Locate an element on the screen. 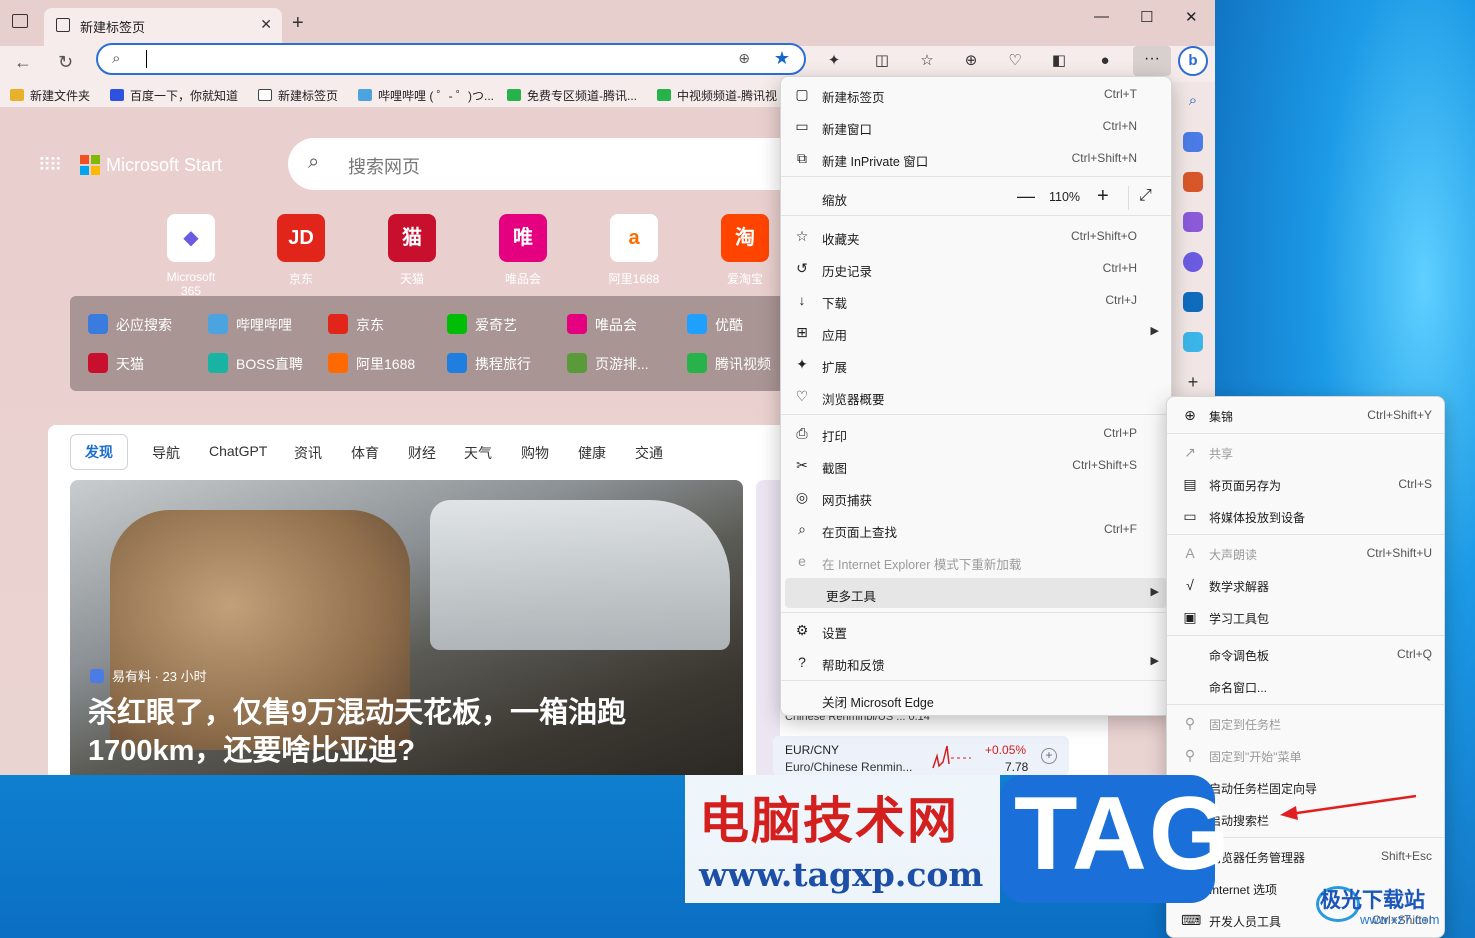 This screenshot has width=1475, height=938. watermark-site-name: 电脑技术网 is located at coordinates (829, 820).